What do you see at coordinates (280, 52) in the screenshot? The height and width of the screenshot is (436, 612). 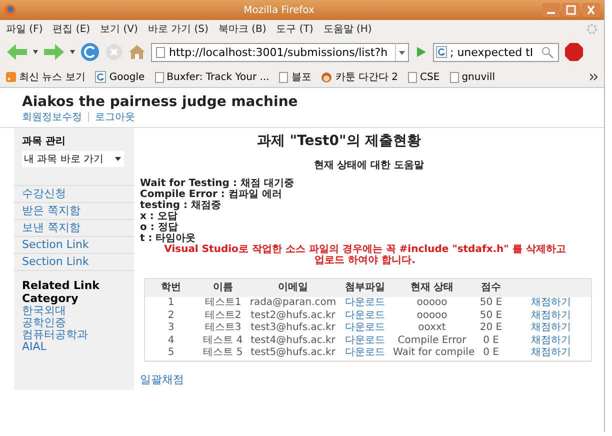 I see `address-field: http://localhost:3001/submissions/list?h` at bounding box center [280, 52].